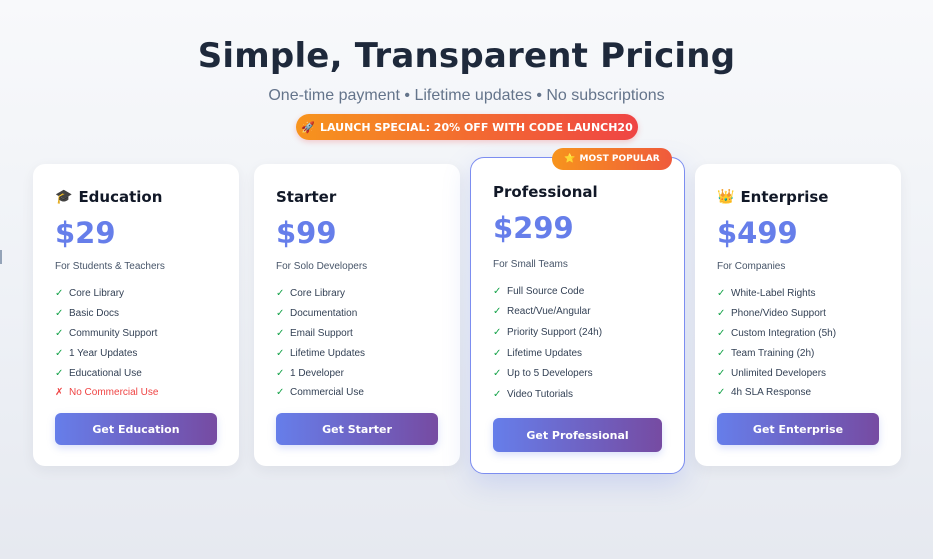 This screenshot has height=559, width=933. Describe the element at coordinates (612, 159) in the screenshot. I see `most-popular-badge: ⭐ MOST POPULAR` at that location.